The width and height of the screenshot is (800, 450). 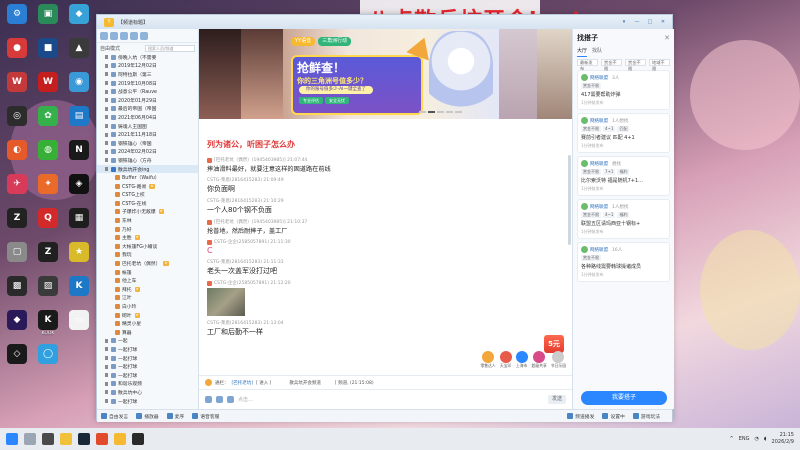 I want to click on gift-item: 上海市, so click(x=521, y=360).